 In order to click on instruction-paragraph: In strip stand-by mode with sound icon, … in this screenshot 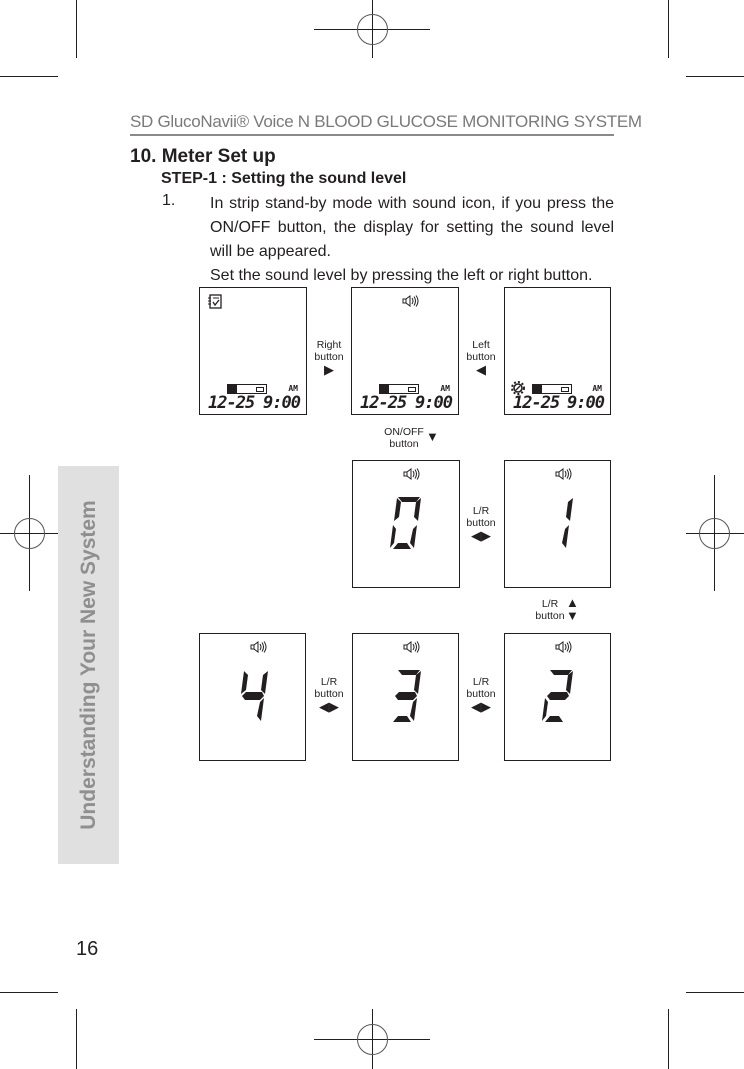, I will do `click(412, 240)`.